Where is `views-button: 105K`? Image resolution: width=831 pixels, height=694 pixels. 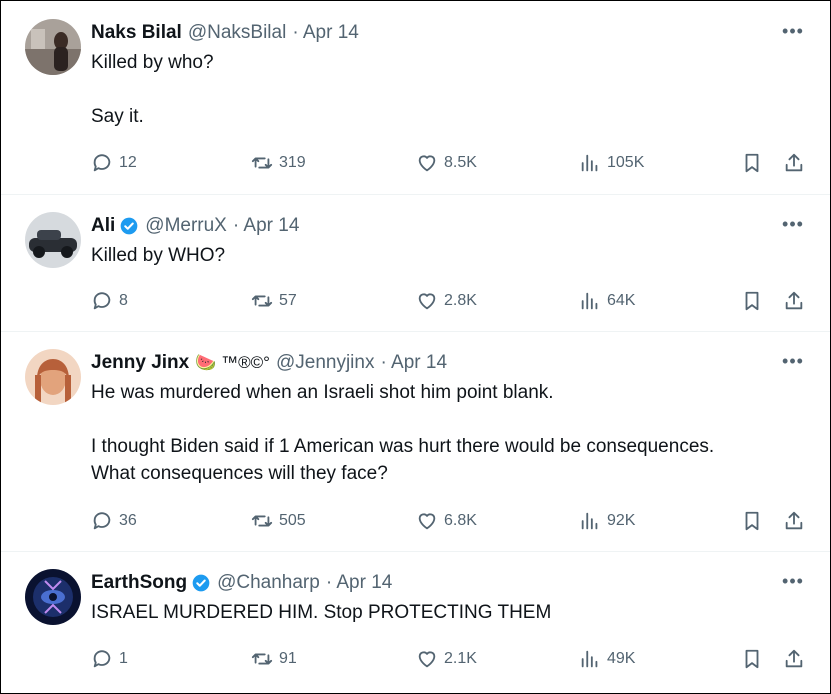 views-button: 105K is located at coordinates (611, 163).